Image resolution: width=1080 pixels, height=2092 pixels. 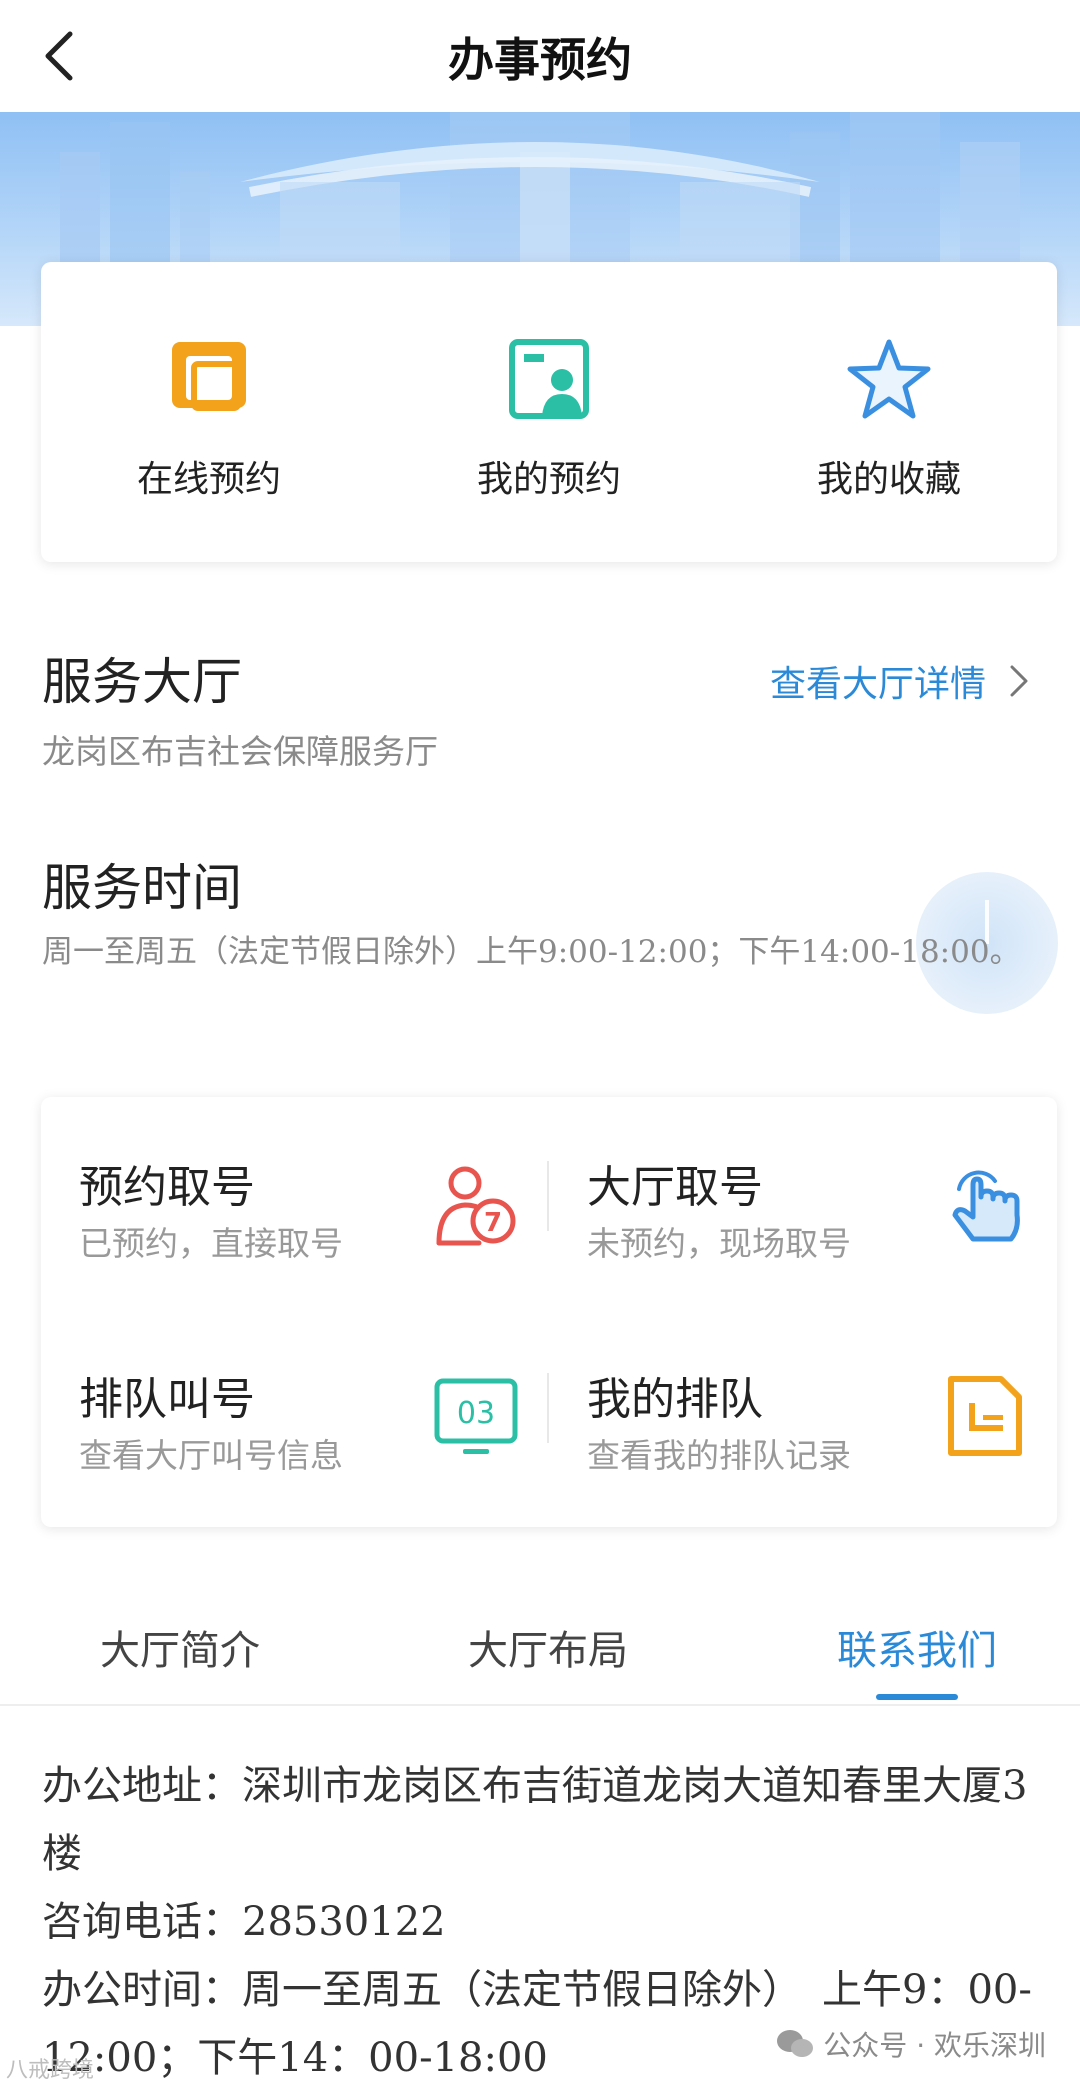 What do you see at coordinates (799, 1197) in the screenshot?
I see `tile-hall-ticket: 大厅取号 未预约，现场取号` at bounding box center [799, 1197].